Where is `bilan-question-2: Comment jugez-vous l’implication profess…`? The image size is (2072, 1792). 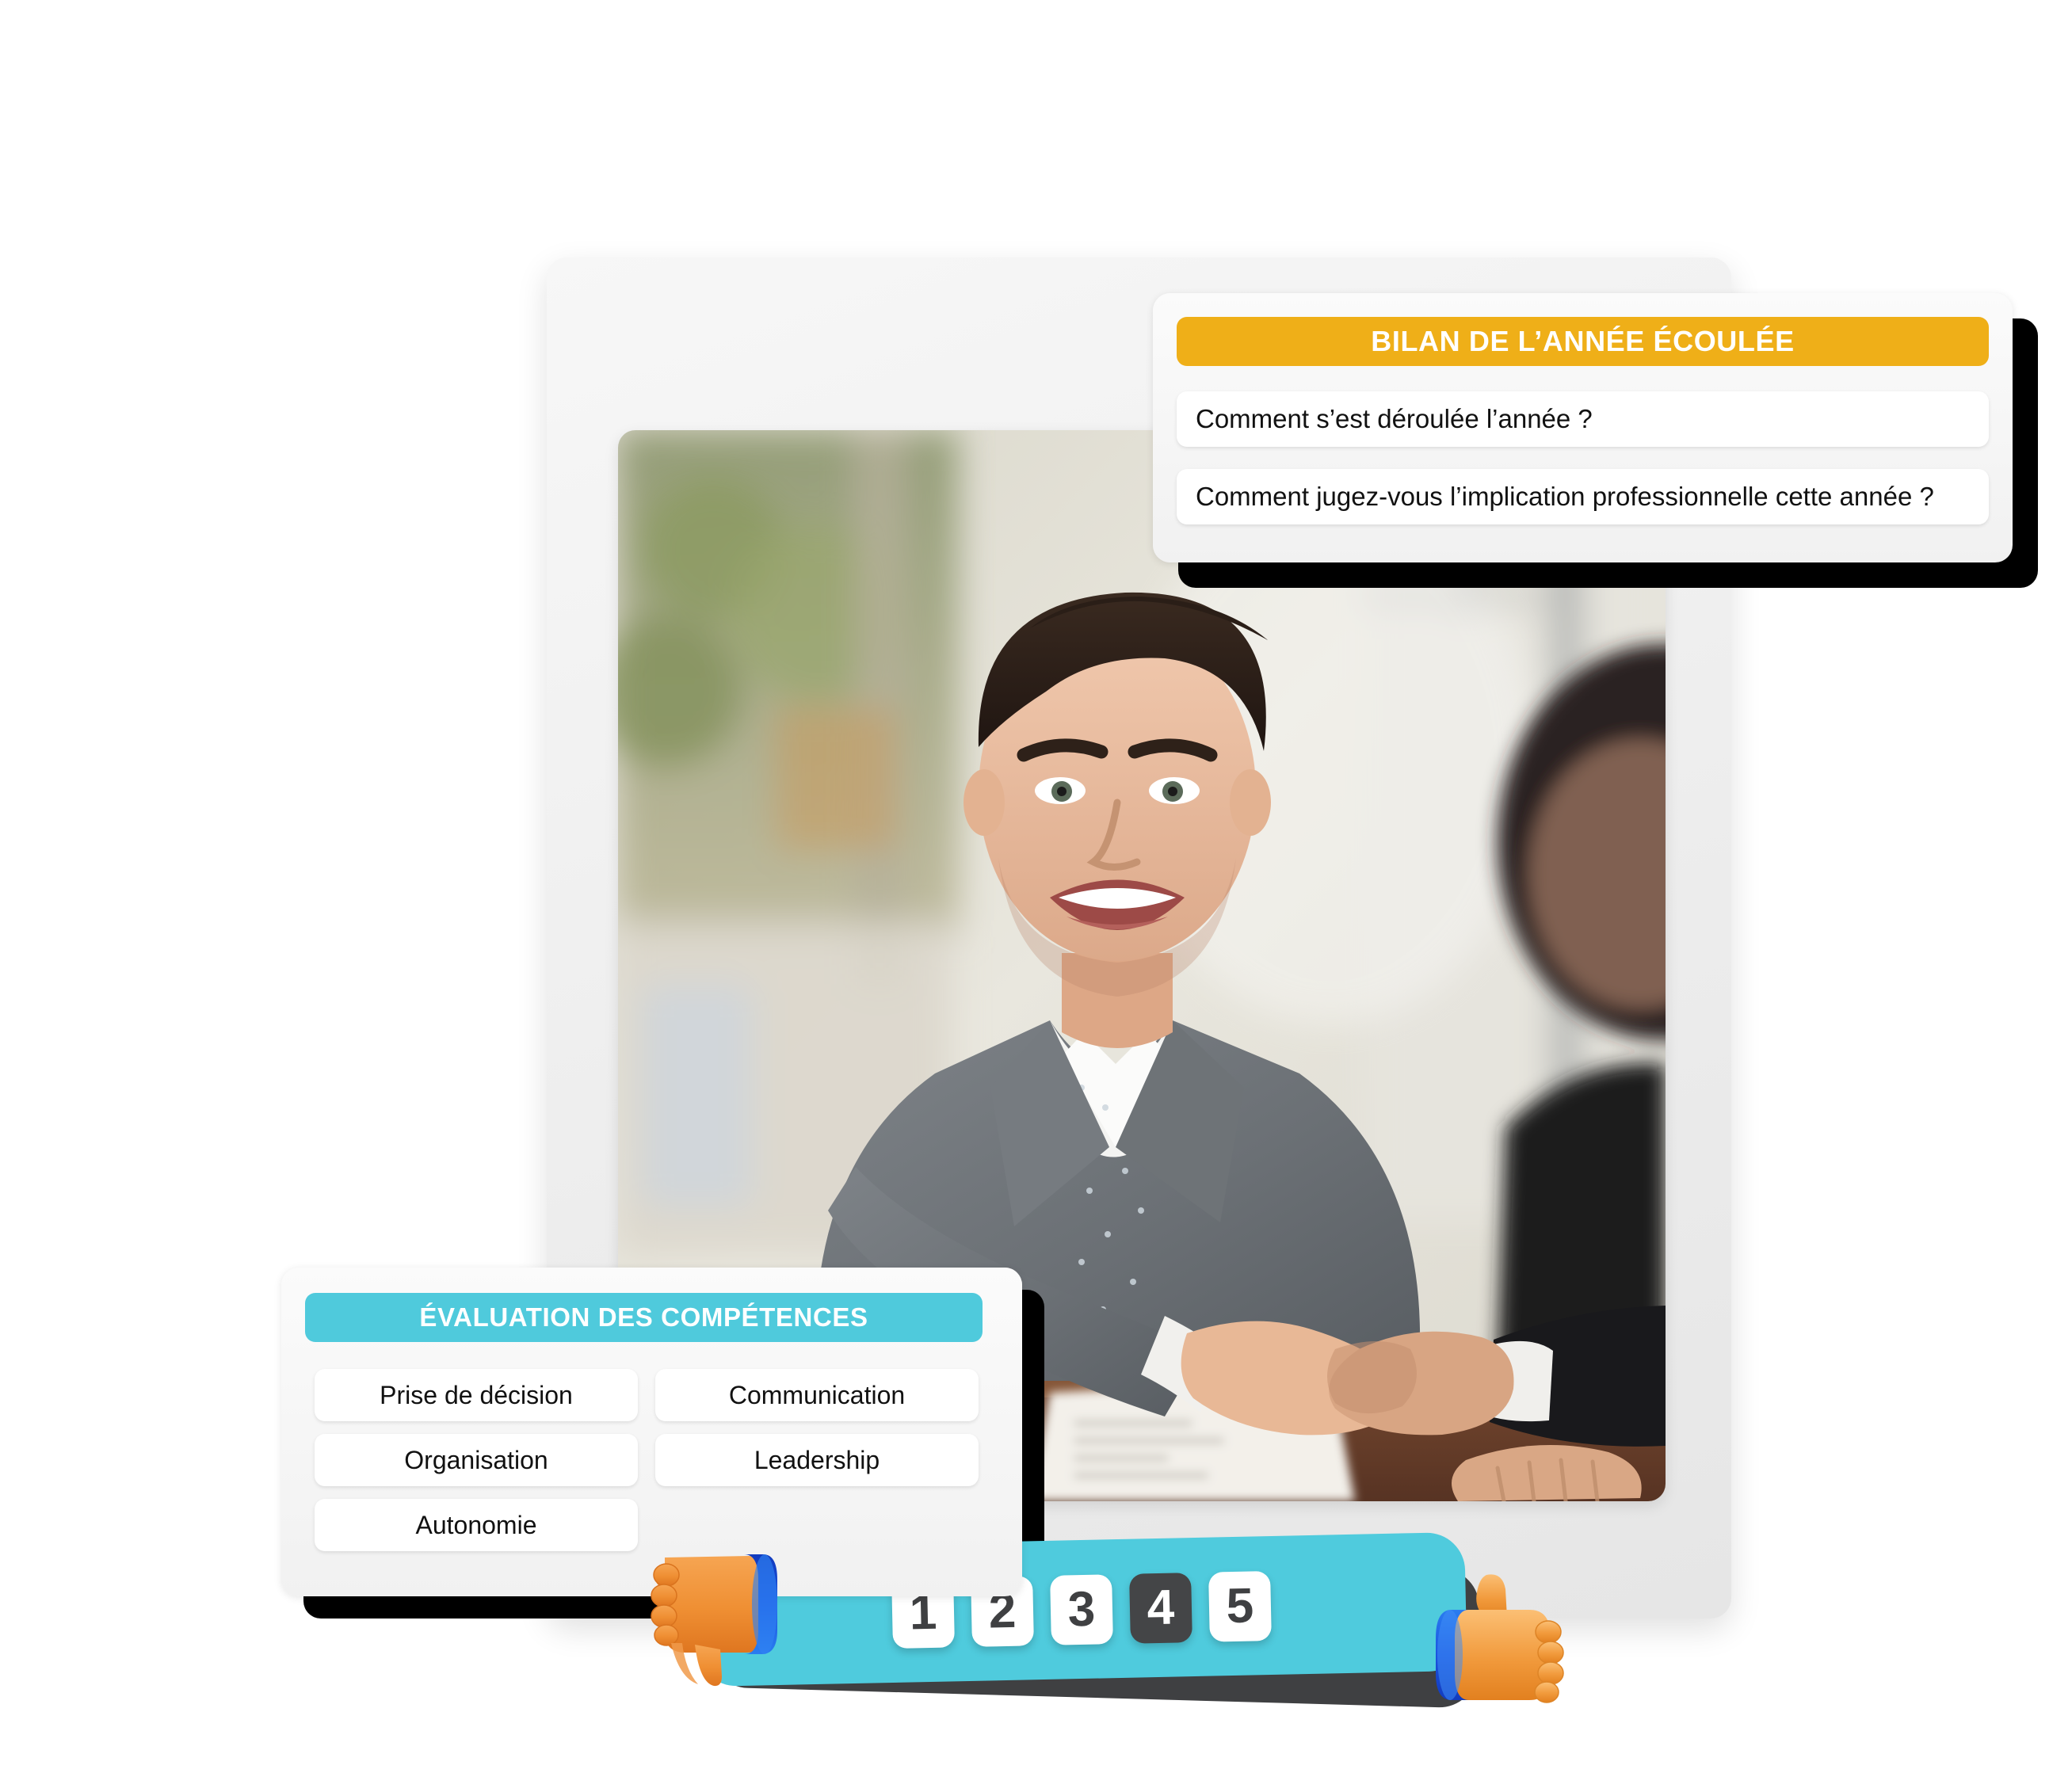
bilan-question-2: Comment jugez-vous l’implication profess… is located at coordinates (1583, 497).